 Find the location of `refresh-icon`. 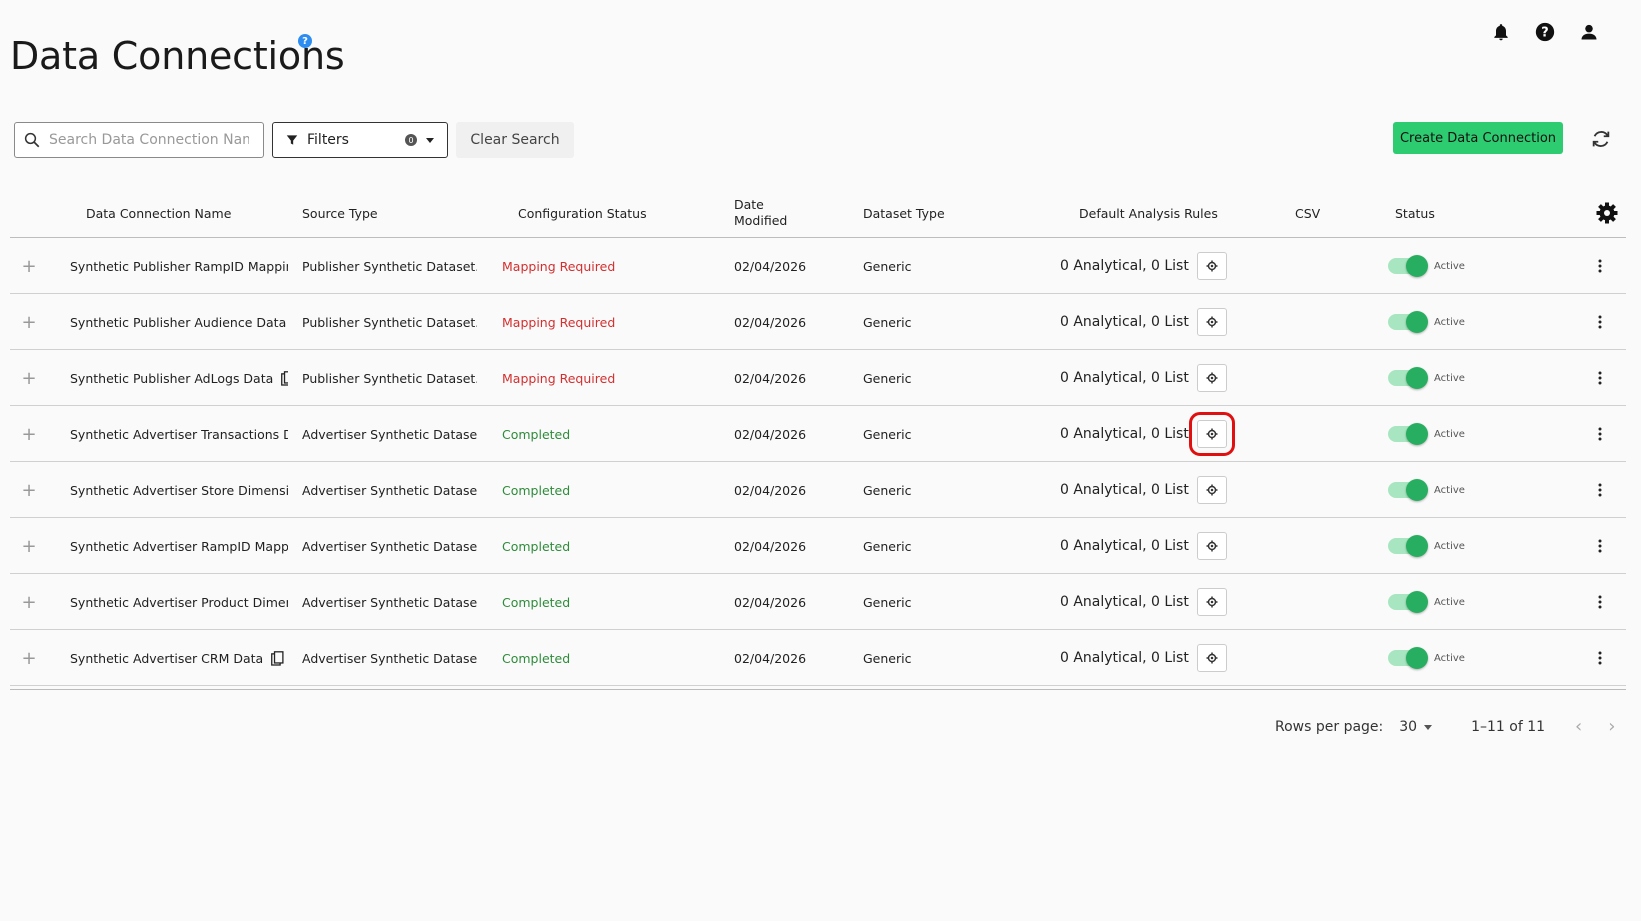

refresh-icon is located at coordinates (1602, 140).